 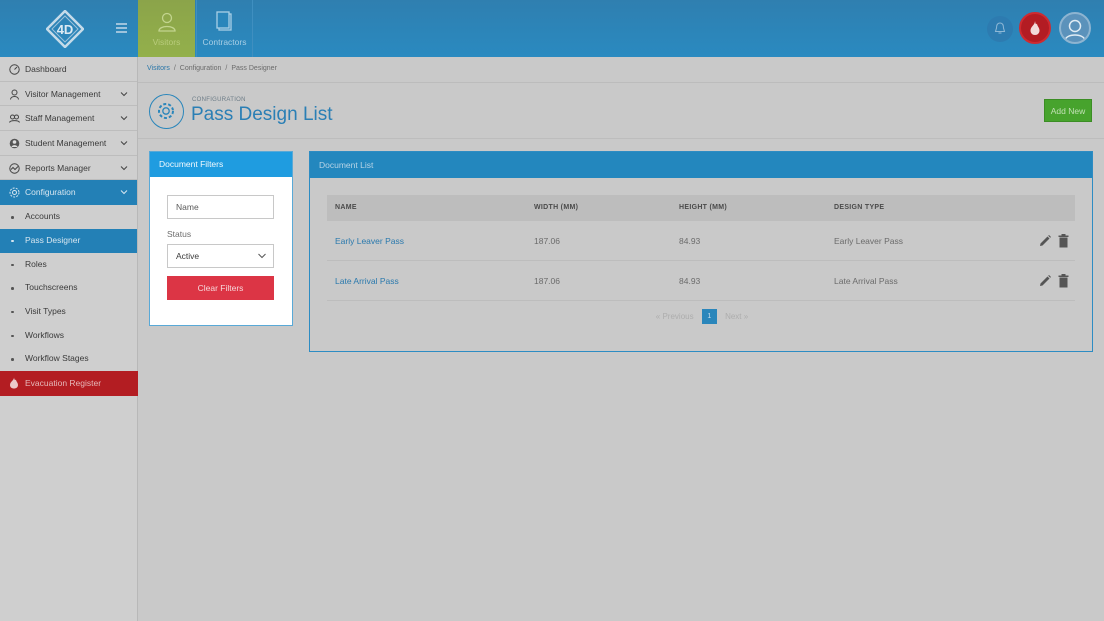 What do you see at coordinates (45, 334) in the screenshot?
I see `sidebar-subitem-label: Workflows` at bounding box center [45, 334].